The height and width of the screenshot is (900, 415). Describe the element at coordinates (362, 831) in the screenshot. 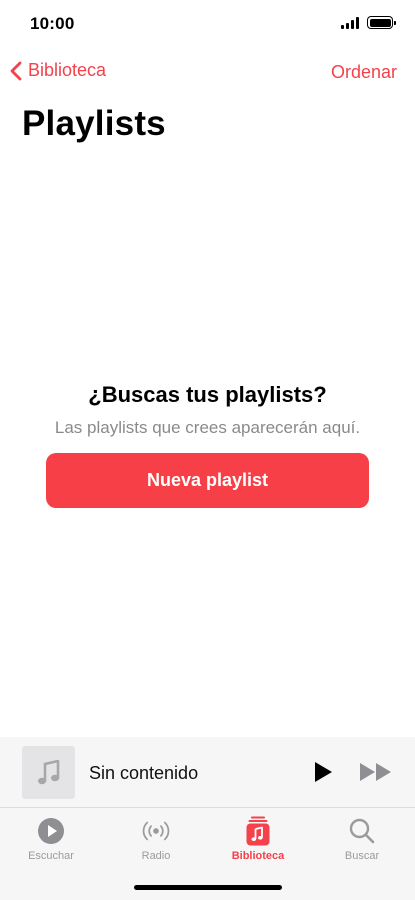

I see `search-icon` at that location.